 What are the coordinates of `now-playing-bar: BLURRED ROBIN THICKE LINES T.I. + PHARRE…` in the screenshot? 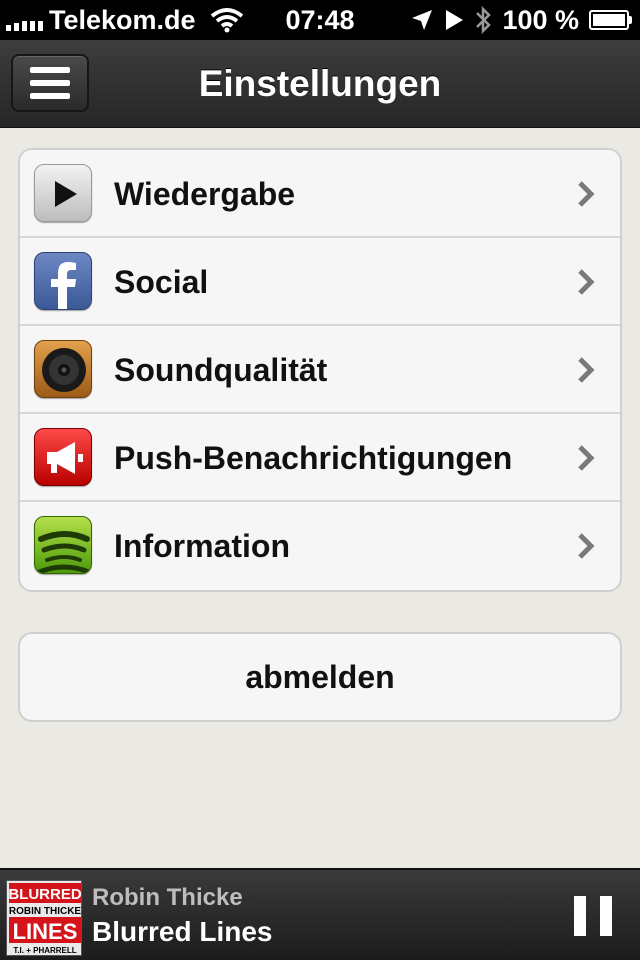 It's located at (320, 914).